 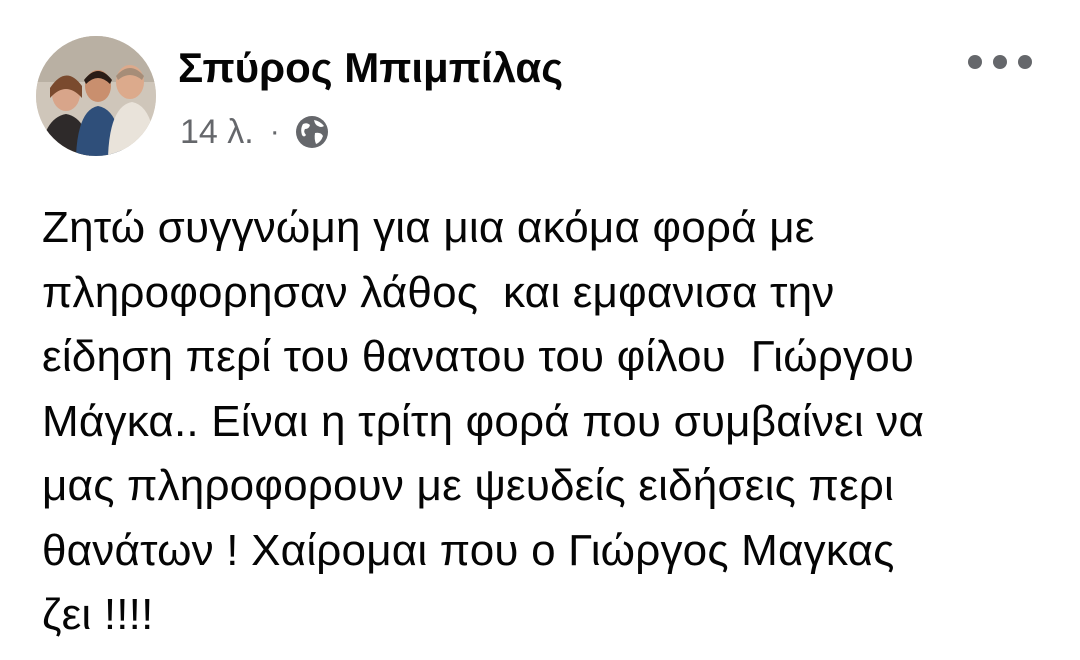 I want to click on more-options-icon, so click(x=1000, y=62).